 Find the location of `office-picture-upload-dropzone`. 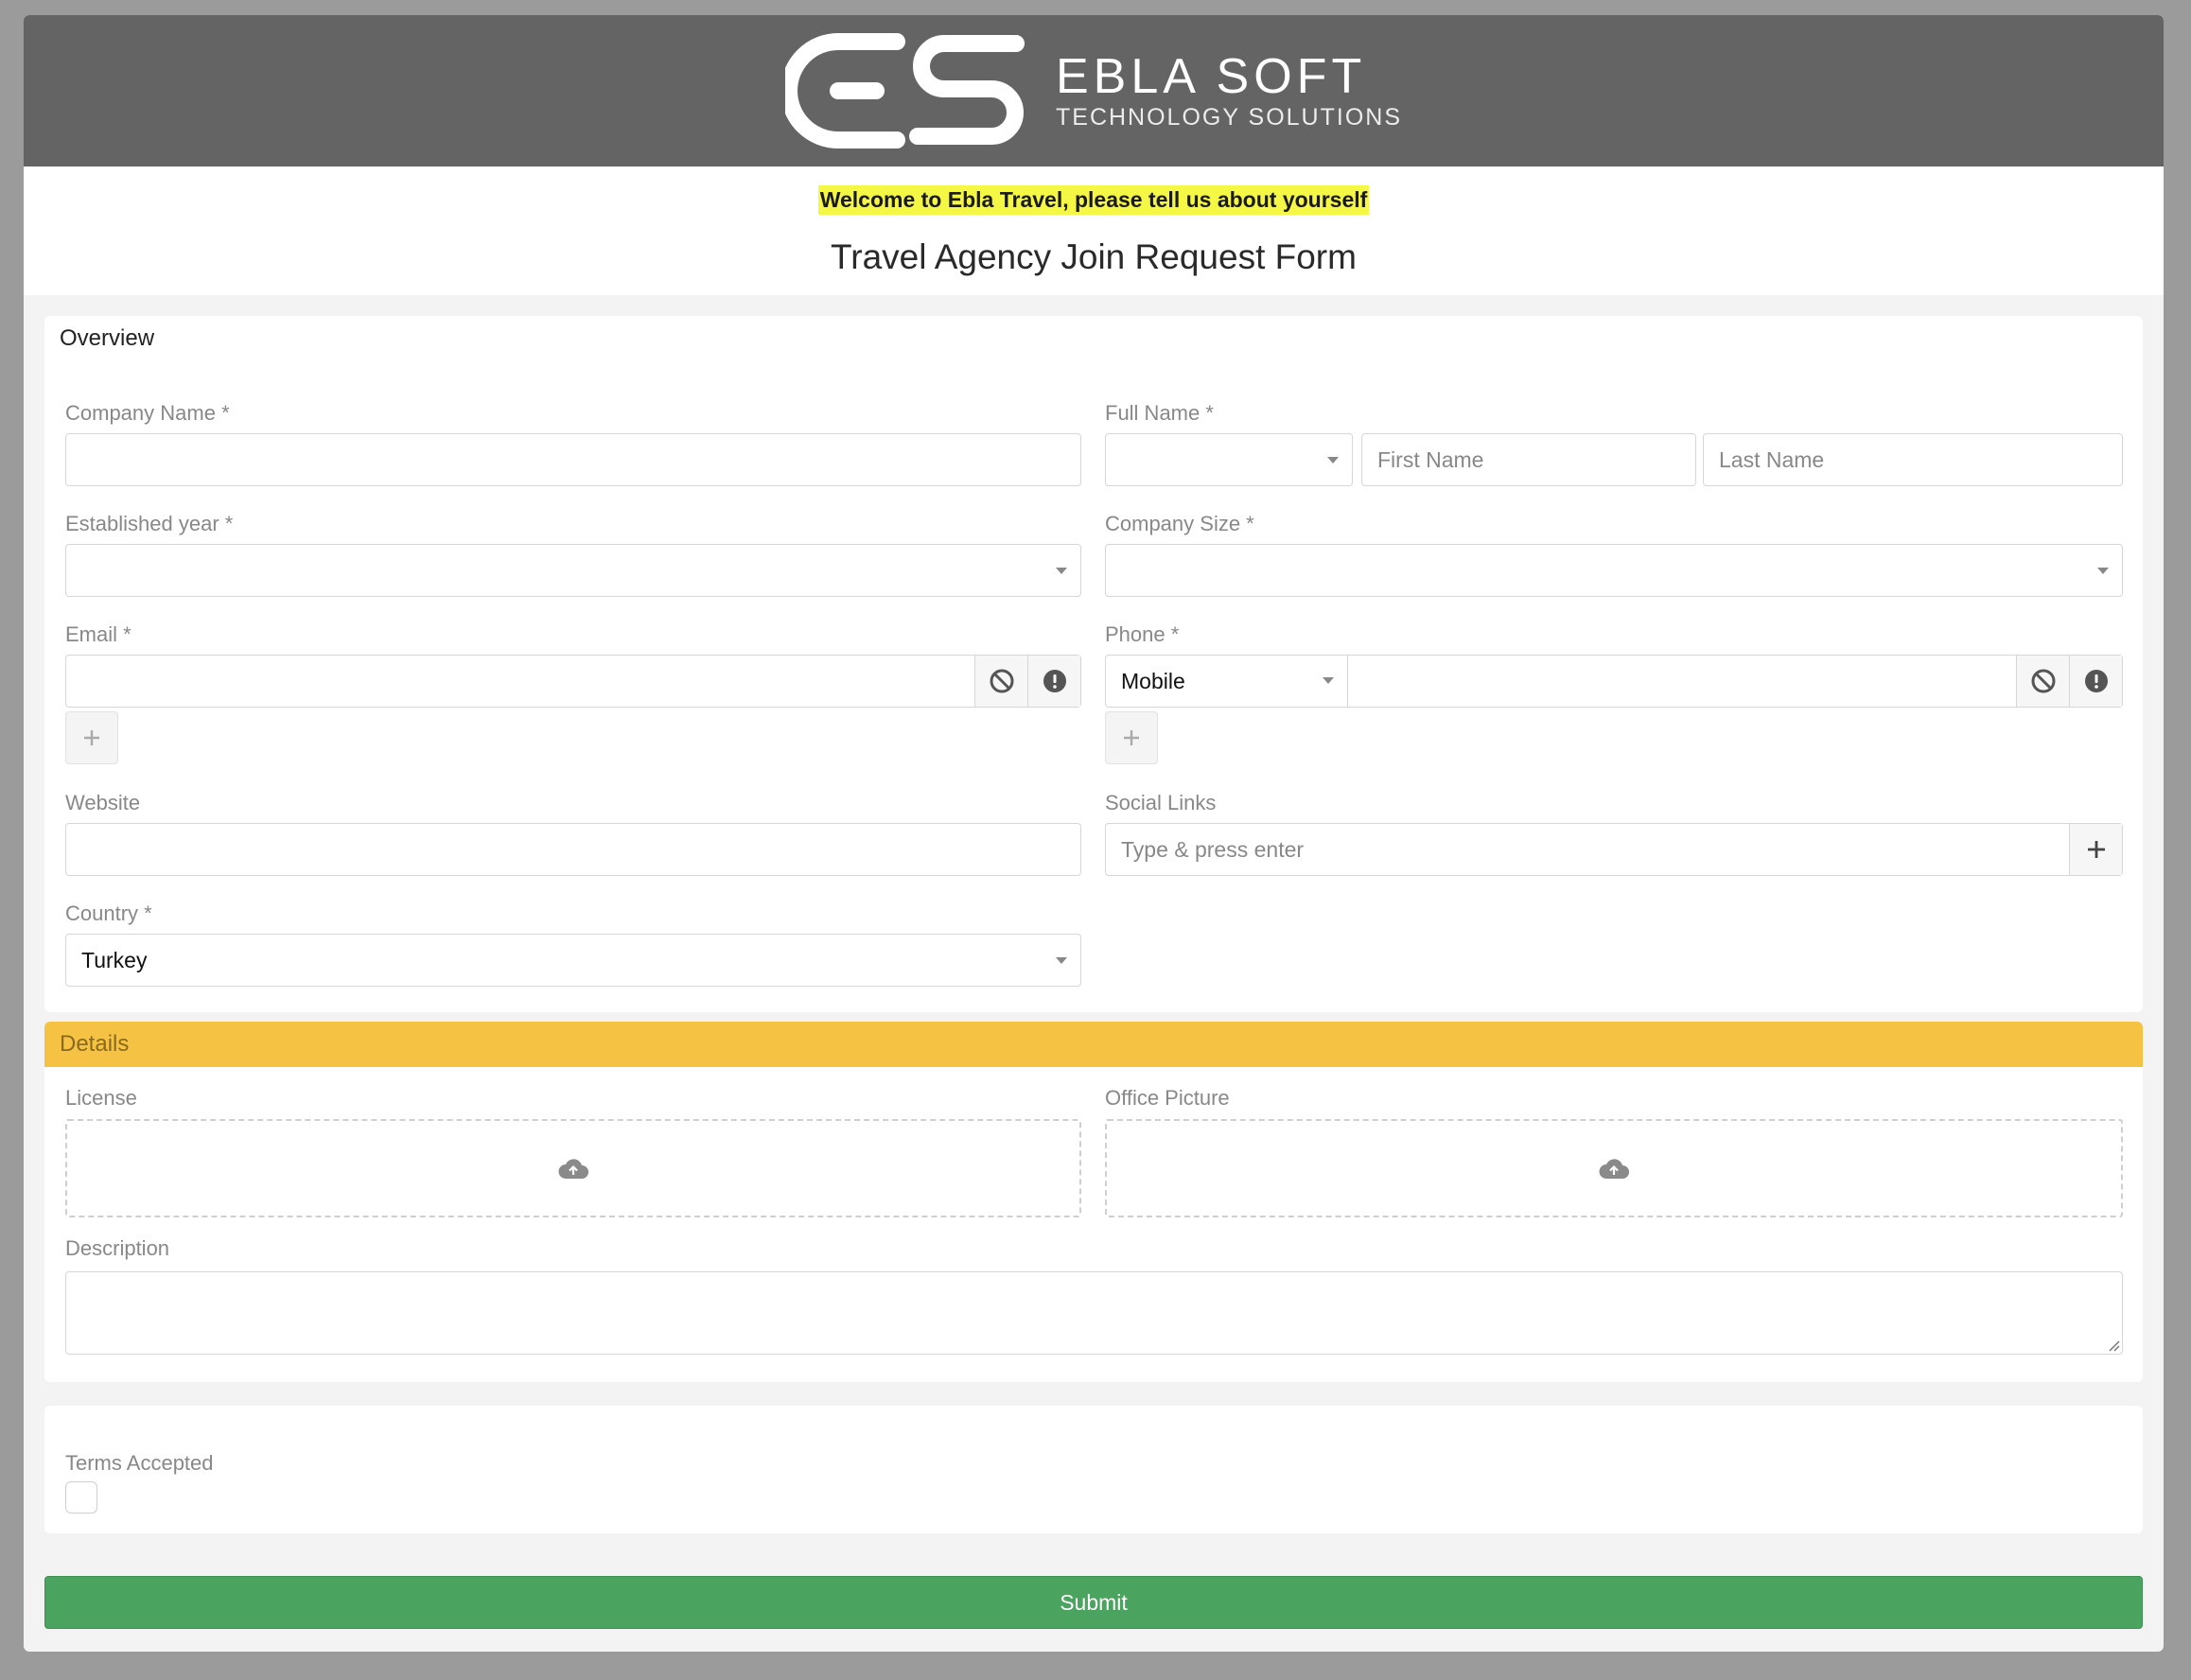

office-picture-upload-dropzone is located at coordinates (1614, 1168).